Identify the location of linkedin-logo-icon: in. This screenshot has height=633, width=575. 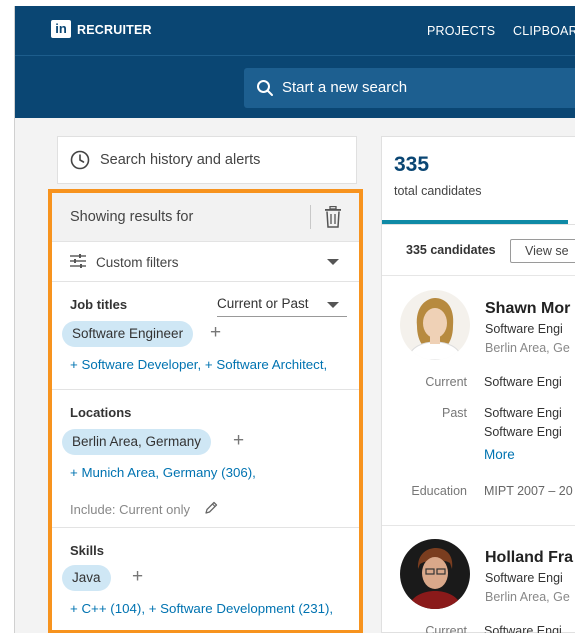
(61, 29).